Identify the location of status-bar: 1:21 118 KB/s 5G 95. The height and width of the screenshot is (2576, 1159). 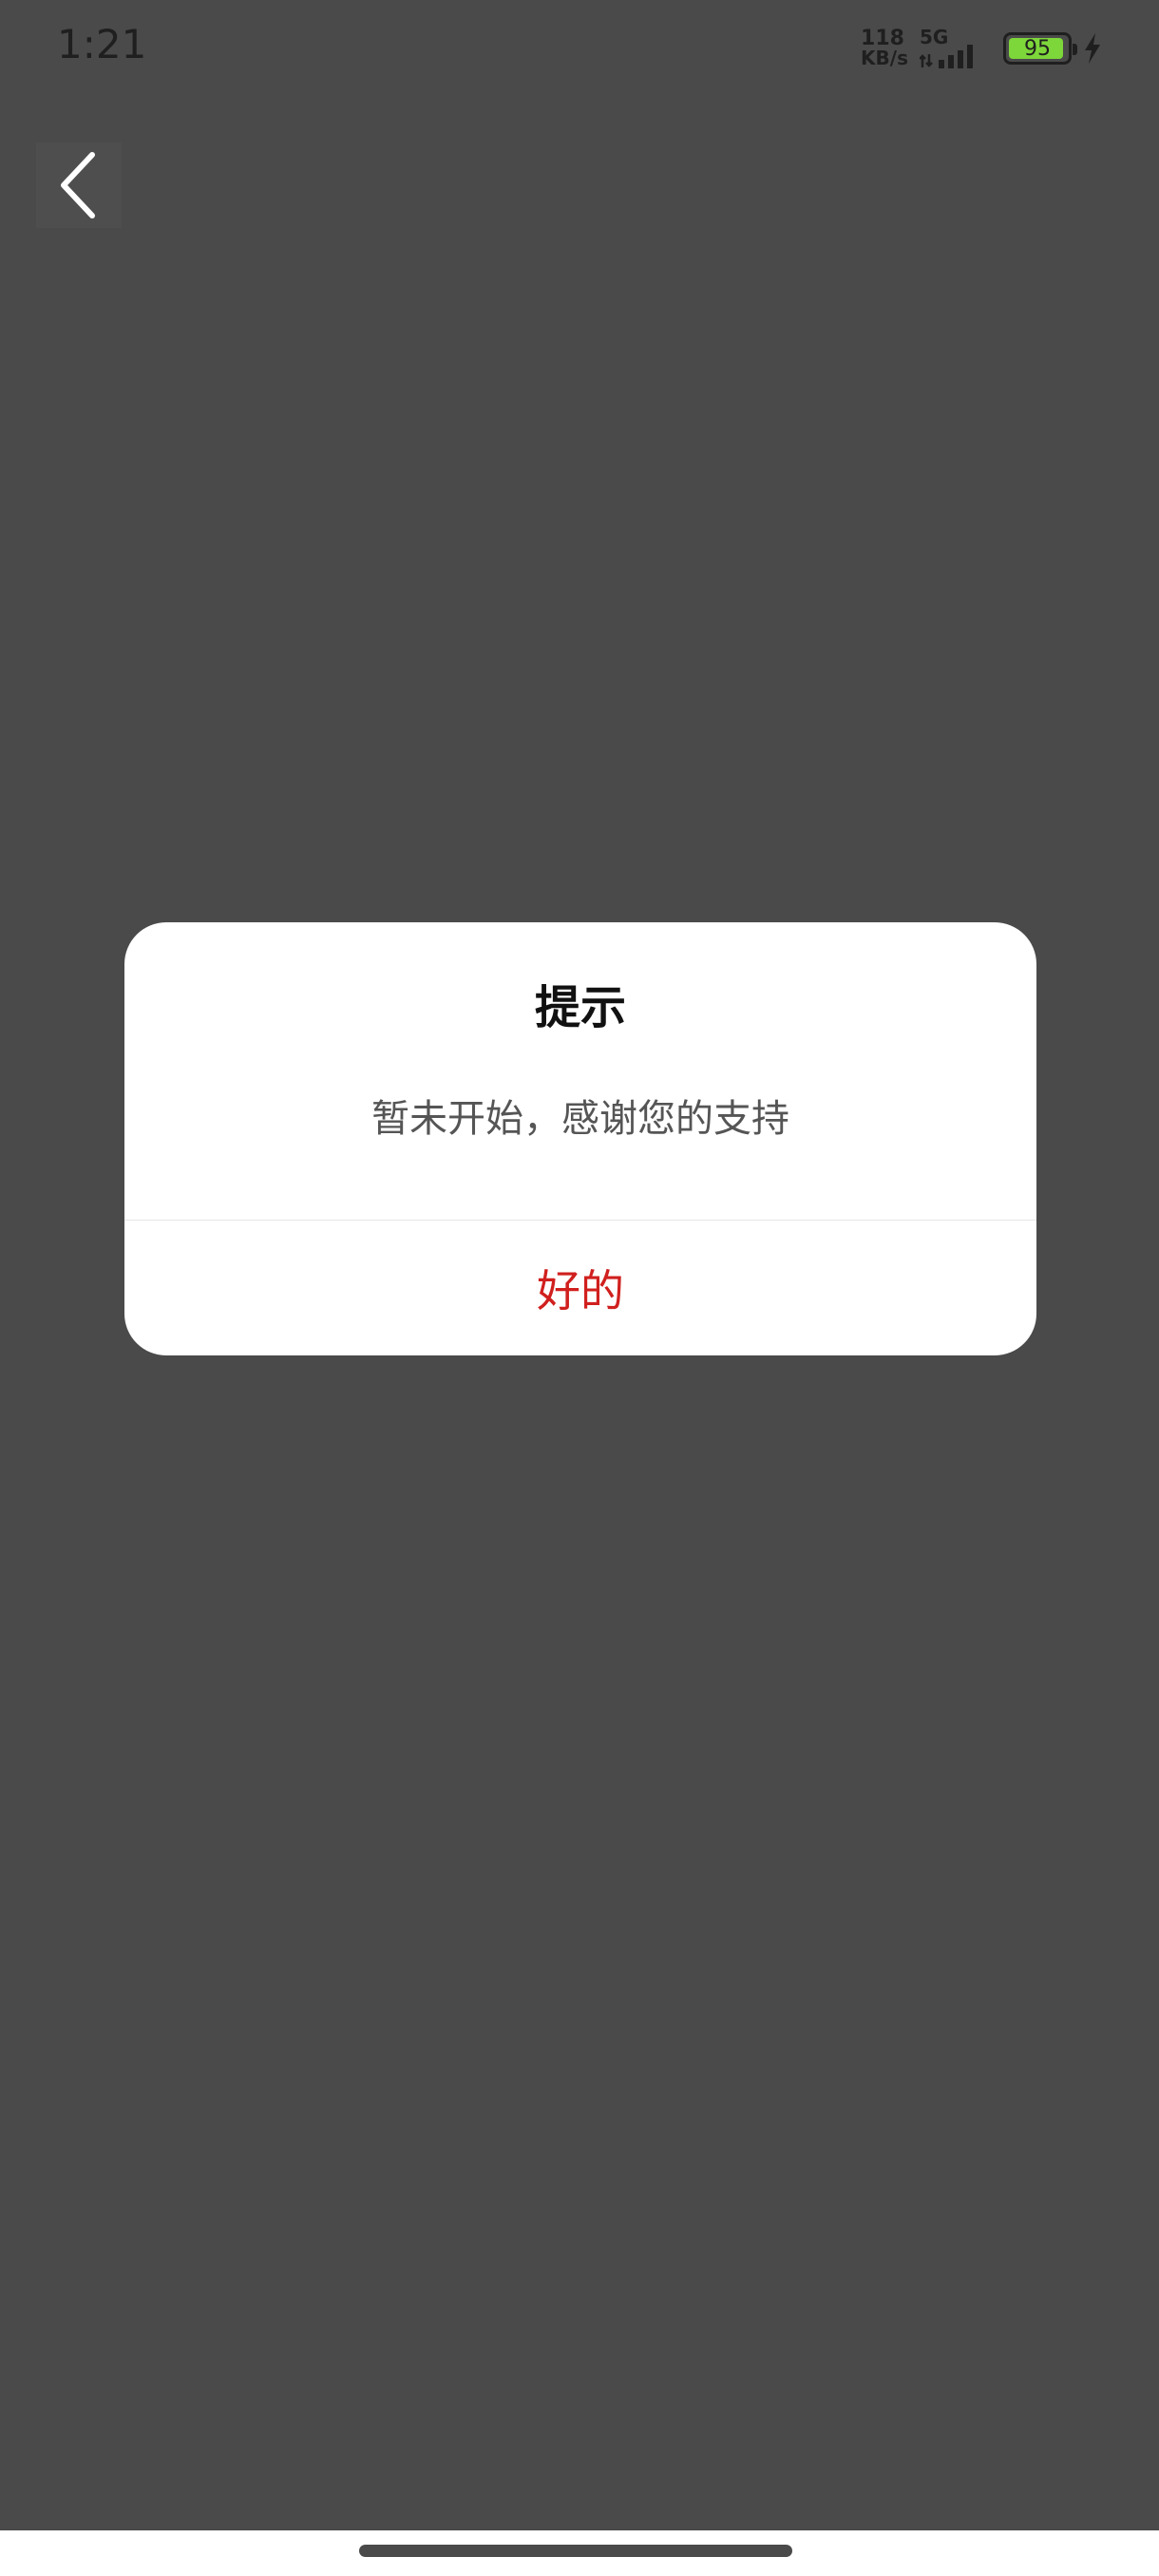
(579, 47).